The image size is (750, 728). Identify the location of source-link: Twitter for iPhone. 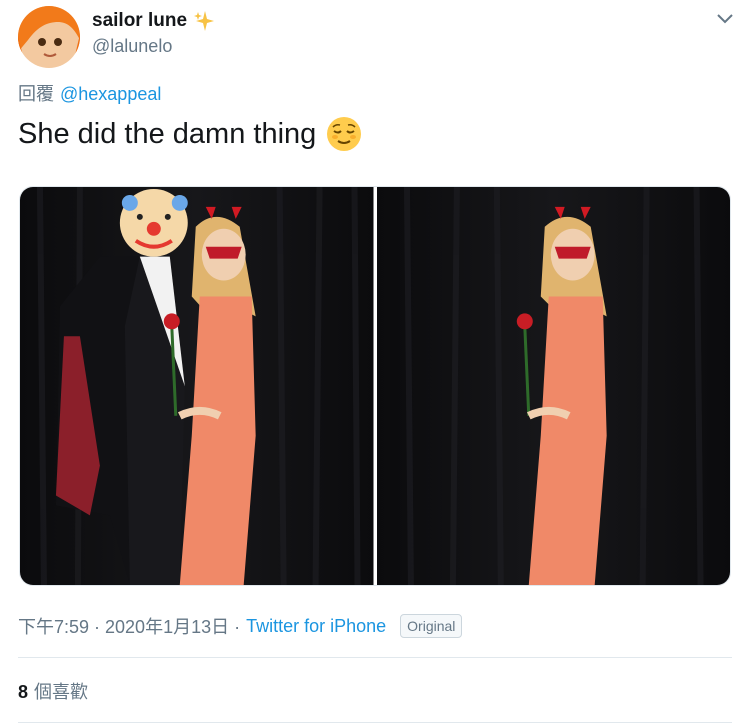
(316, 626).